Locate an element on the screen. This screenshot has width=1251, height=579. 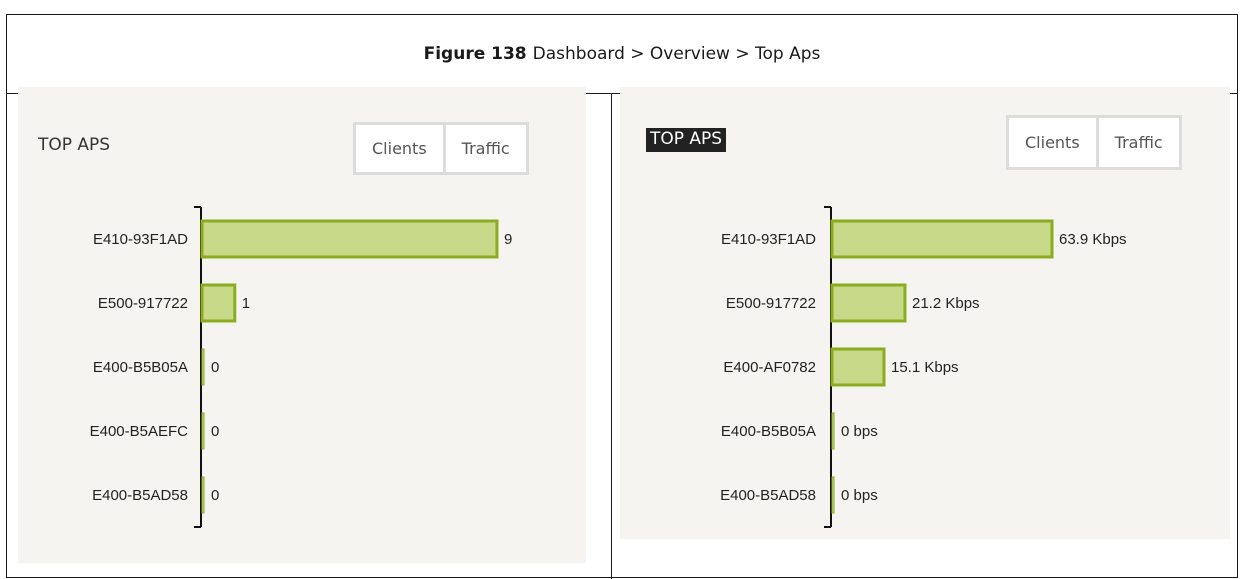
value-label: 9 is located at coordinates (508, 239).